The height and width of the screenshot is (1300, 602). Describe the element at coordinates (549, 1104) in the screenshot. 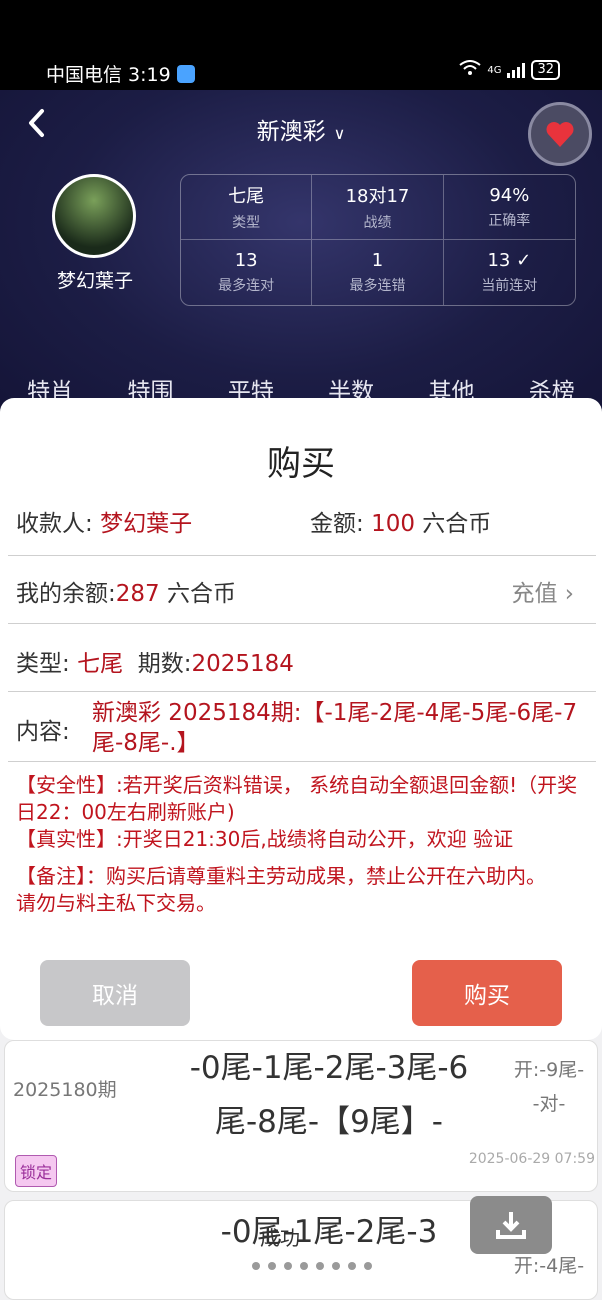

I see `result-status: -对-` at that location.